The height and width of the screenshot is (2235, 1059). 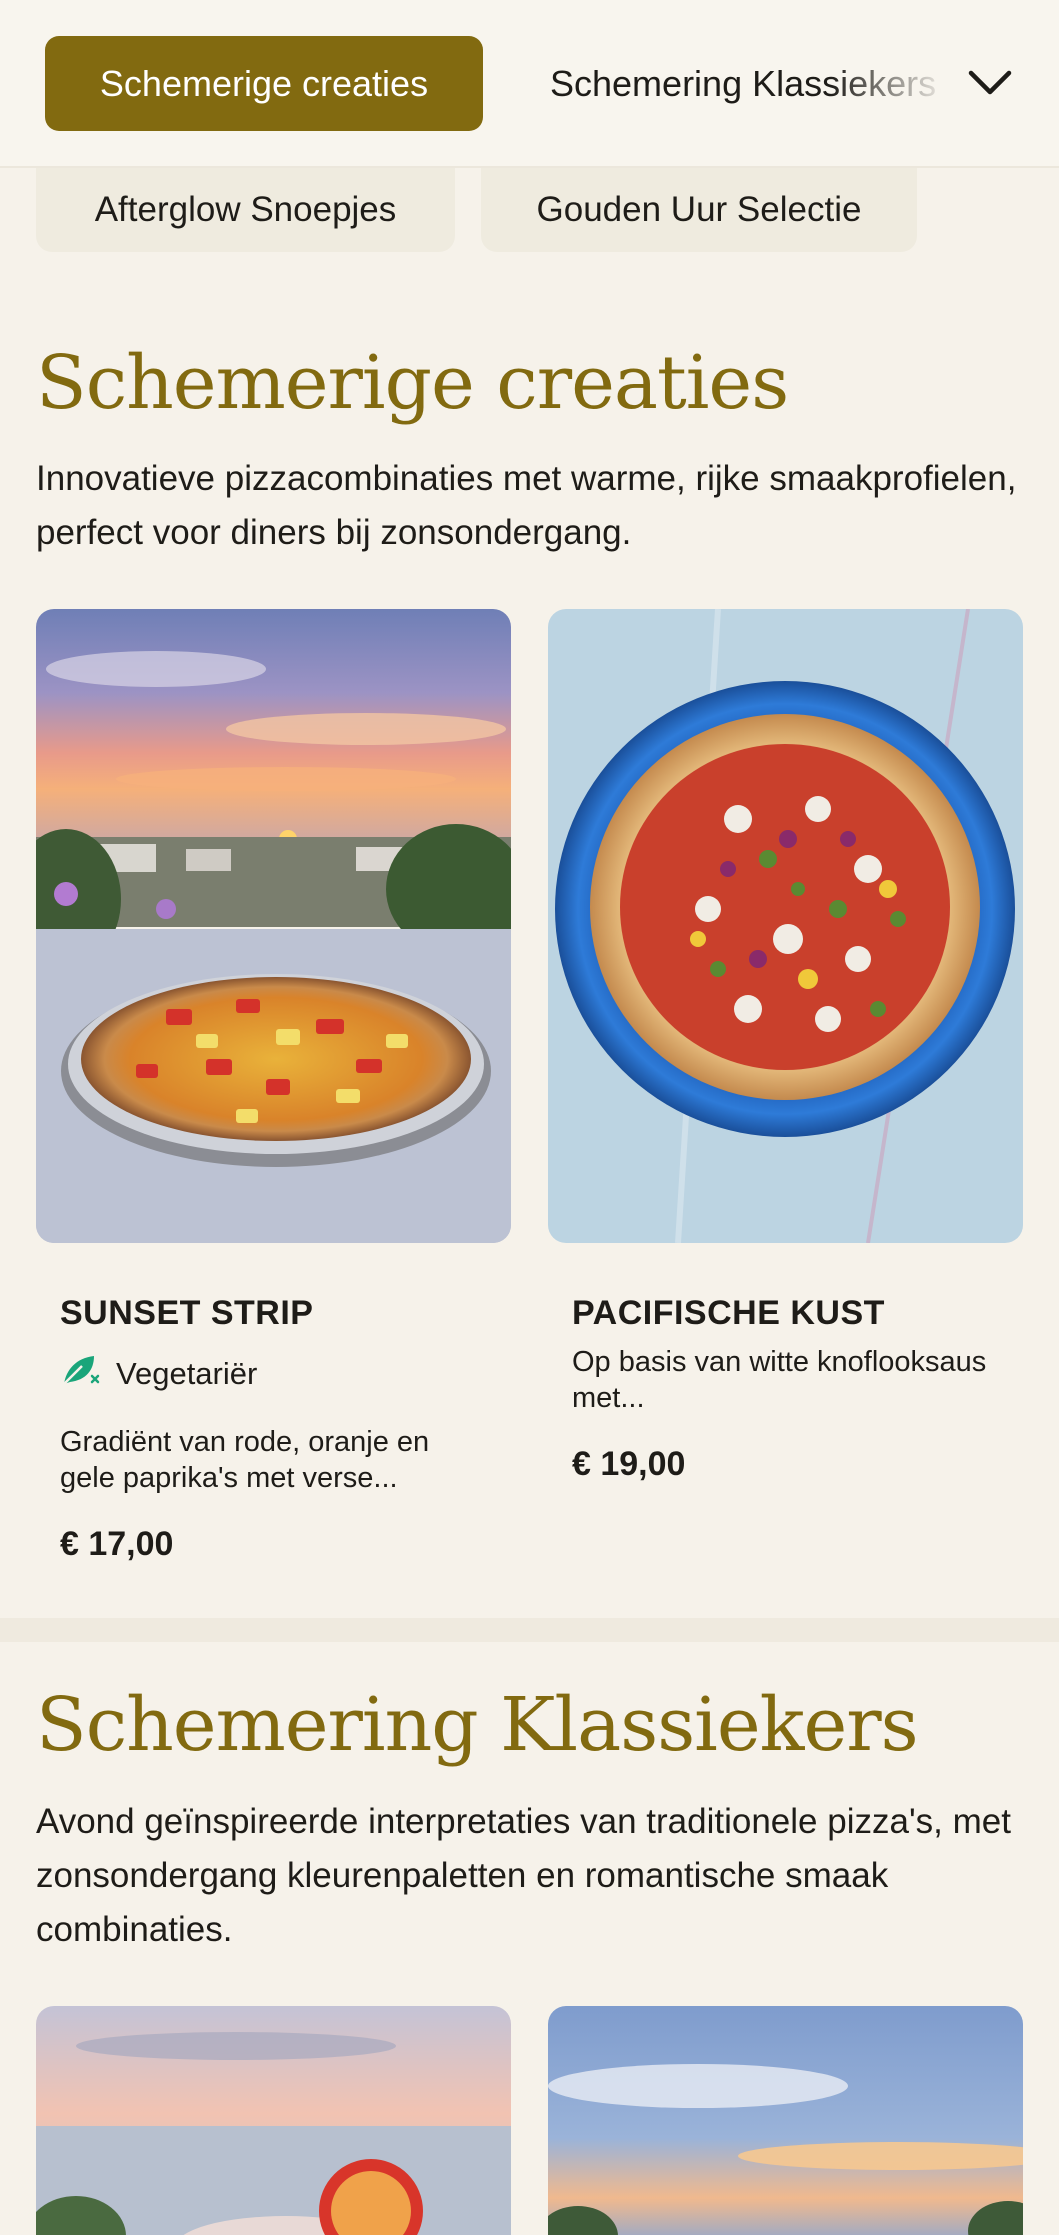 I want to click on vegetarian-leaf-icon, so click(x=81, y=1374).